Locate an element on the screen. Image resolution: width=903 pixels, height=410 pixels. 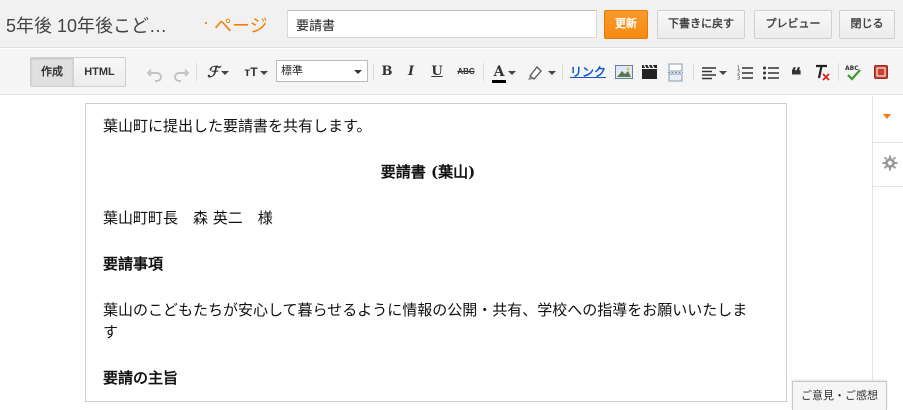
collapse-arrow-icon is located at coordinates (887, 116).